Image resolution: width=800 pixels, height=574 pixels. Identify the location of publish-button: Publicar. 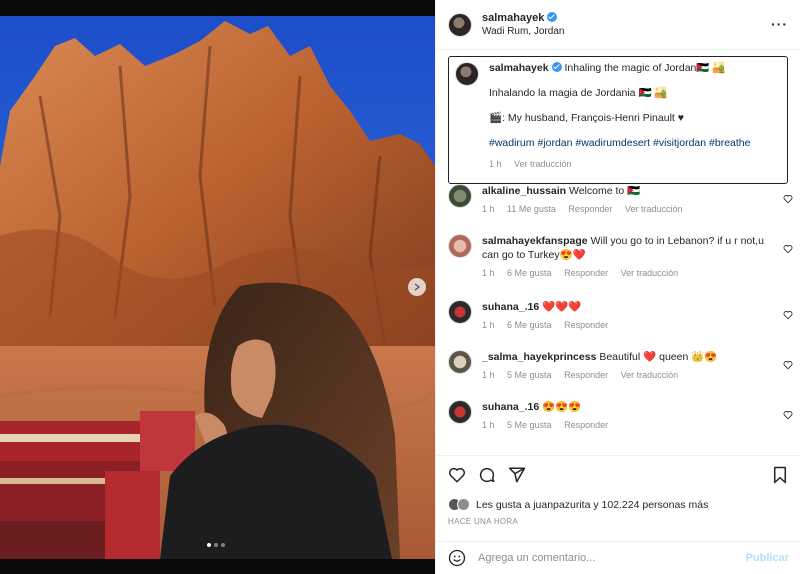
(767, 558).